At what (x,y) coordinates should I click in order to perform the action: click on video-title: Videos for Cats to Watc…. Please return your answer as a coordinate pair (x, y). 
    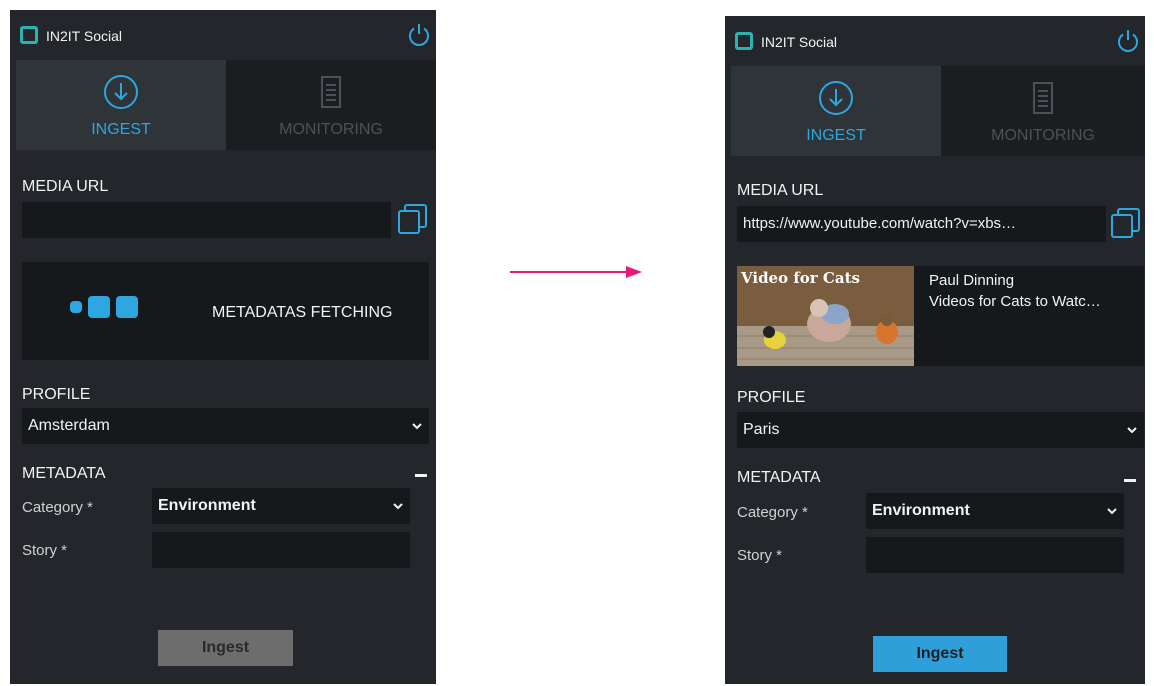
    Looking at the image, I should click on (1015, 301).